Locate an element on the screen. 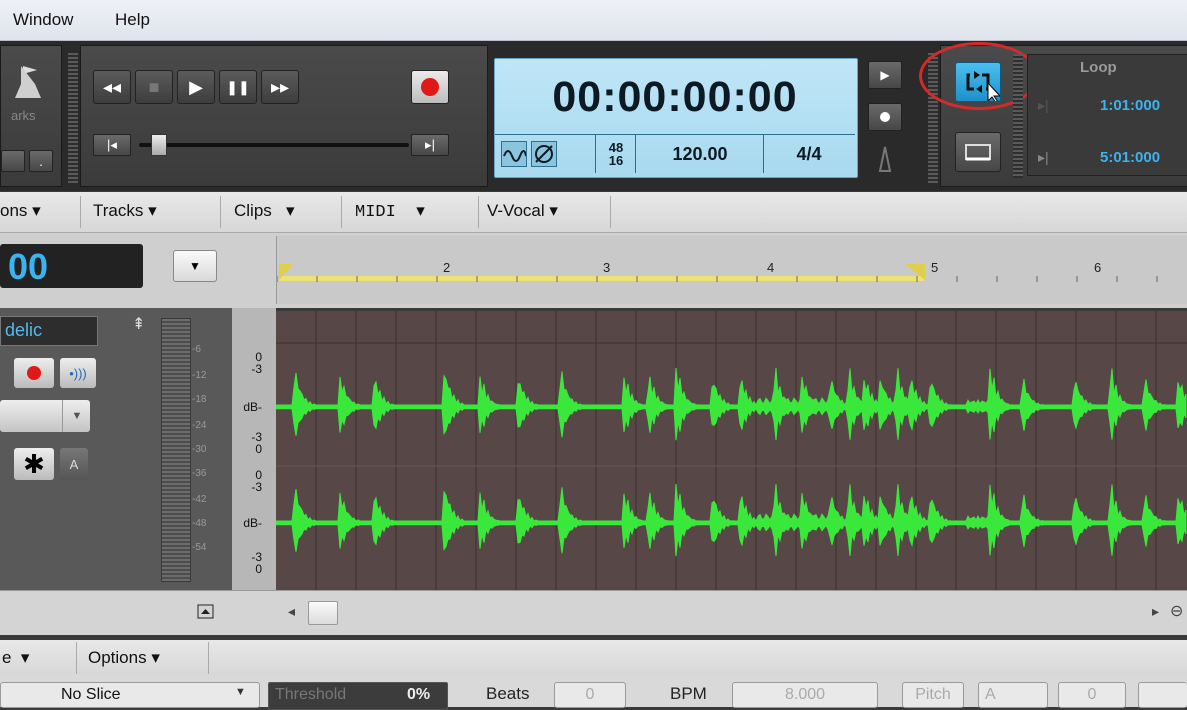 Image resolution: width=1187 pixels, height=710 pixels. metronome-mute-icon is located at coordinates (544, 154).